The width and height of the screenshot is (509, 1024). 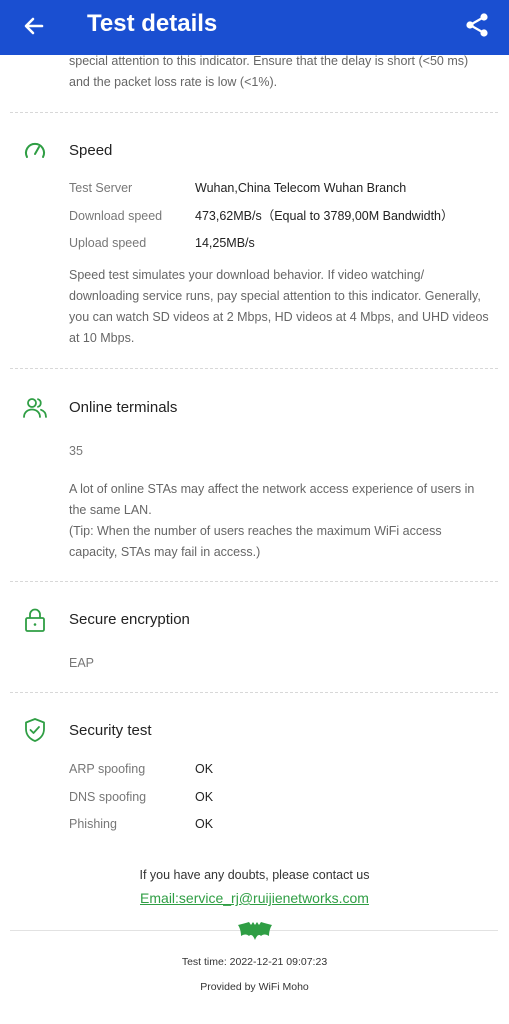 I want to click on terminals-section-title: Online terminals, so click(x=123, y=407).